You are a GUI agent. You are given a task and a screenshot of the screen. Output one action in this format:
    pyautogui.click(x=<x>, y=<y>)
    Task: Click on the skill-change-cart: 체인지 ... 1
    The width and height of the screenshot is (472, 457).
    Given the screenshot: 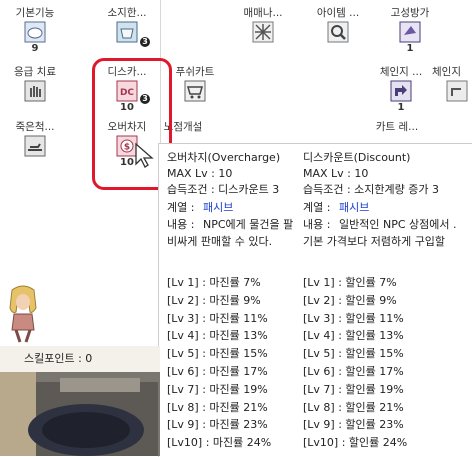 What is the action you would take?
    pyautogui.click(x=401, y=89)
    